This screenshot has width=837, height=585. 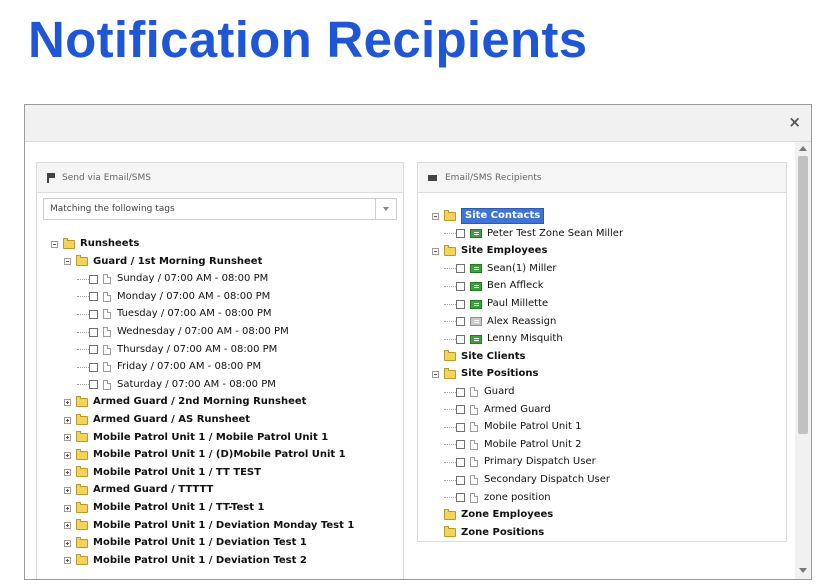 What do you see at coordinates (177, 350) in the screenshot?
I see `tree-leaf-item: Thursday / 07:00 AM - 08:00 PM` at bounding box center [177, 350].